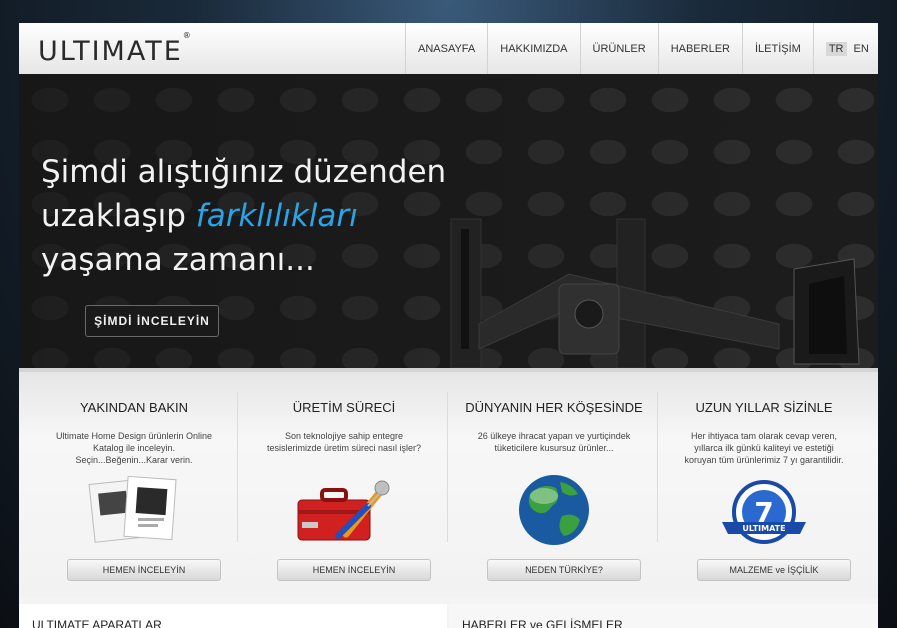 The width and height of the screenshot is (897, 628). What do you see at coordinates (132, 509) in the screenshot?
I see `catalog-icon` at bounding box center [132, 509].